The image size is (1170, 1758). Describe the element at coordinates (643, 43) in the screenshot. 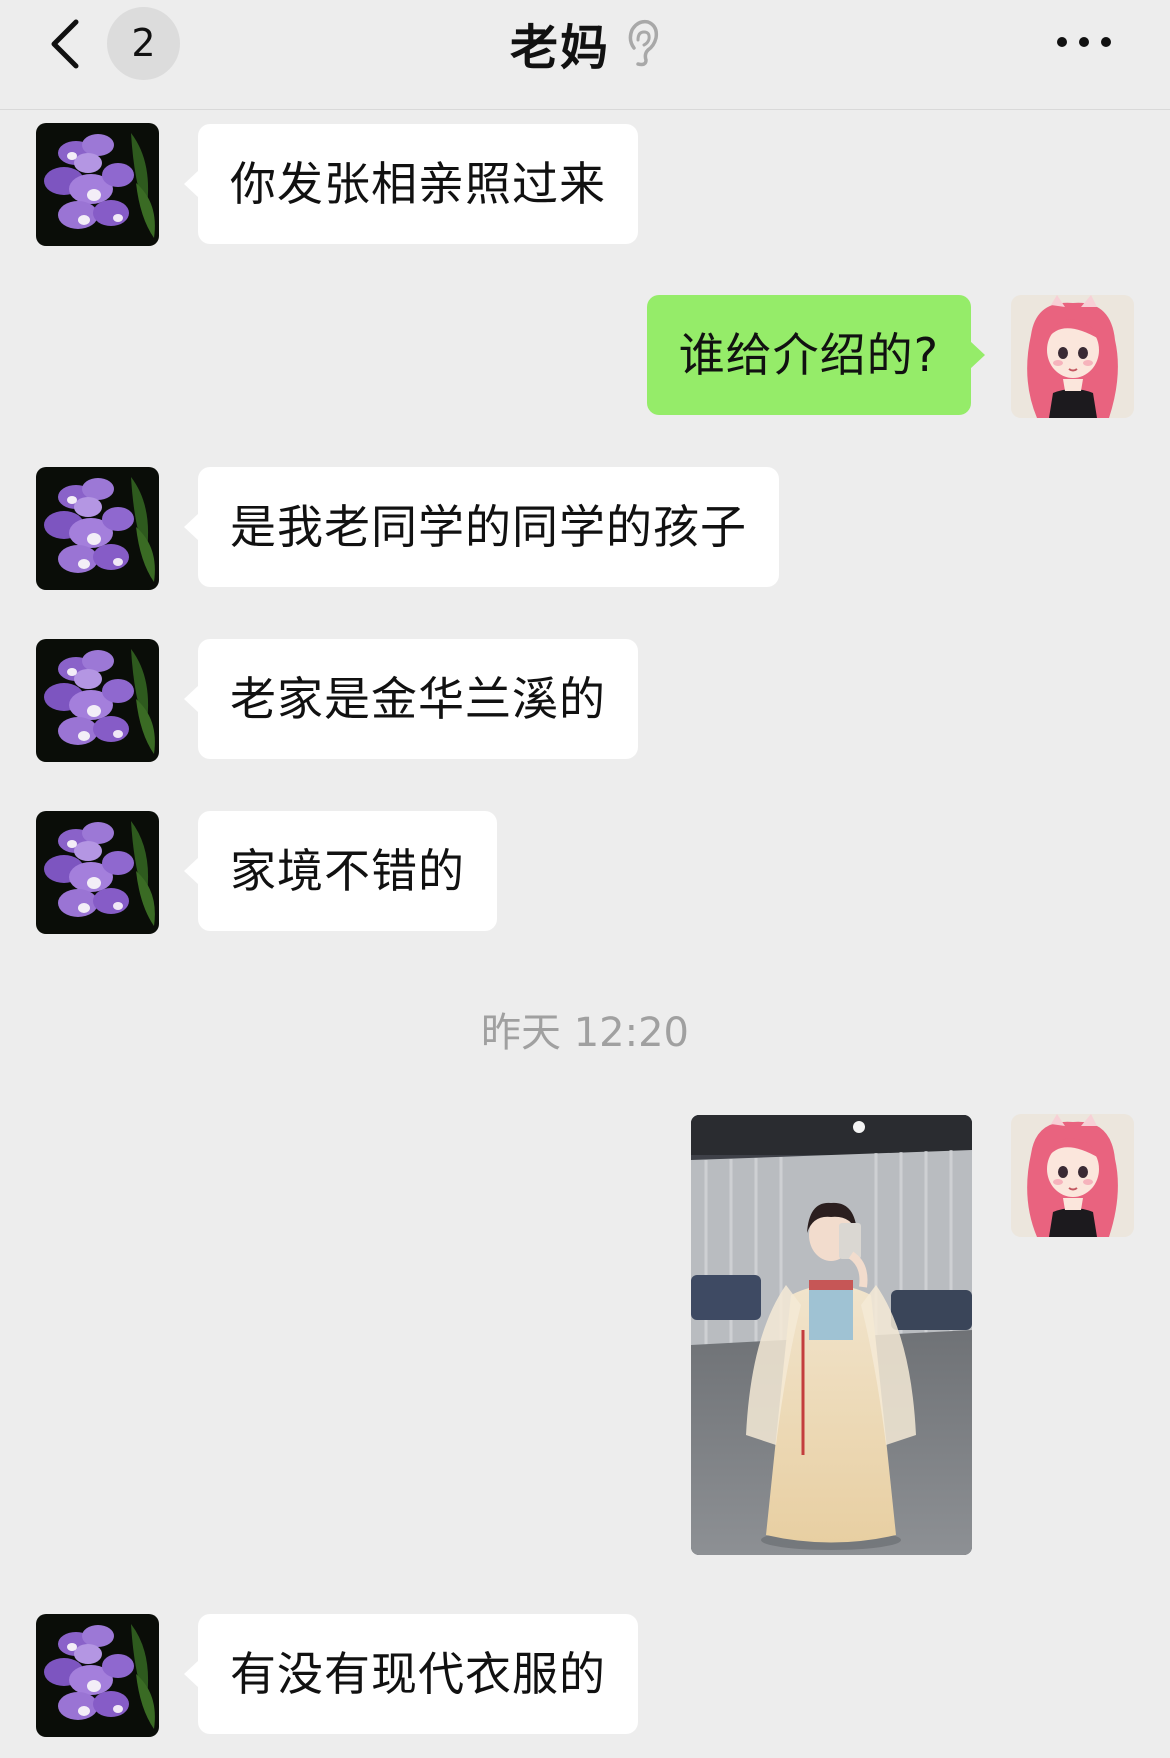

I see `ear-icon` at that location.